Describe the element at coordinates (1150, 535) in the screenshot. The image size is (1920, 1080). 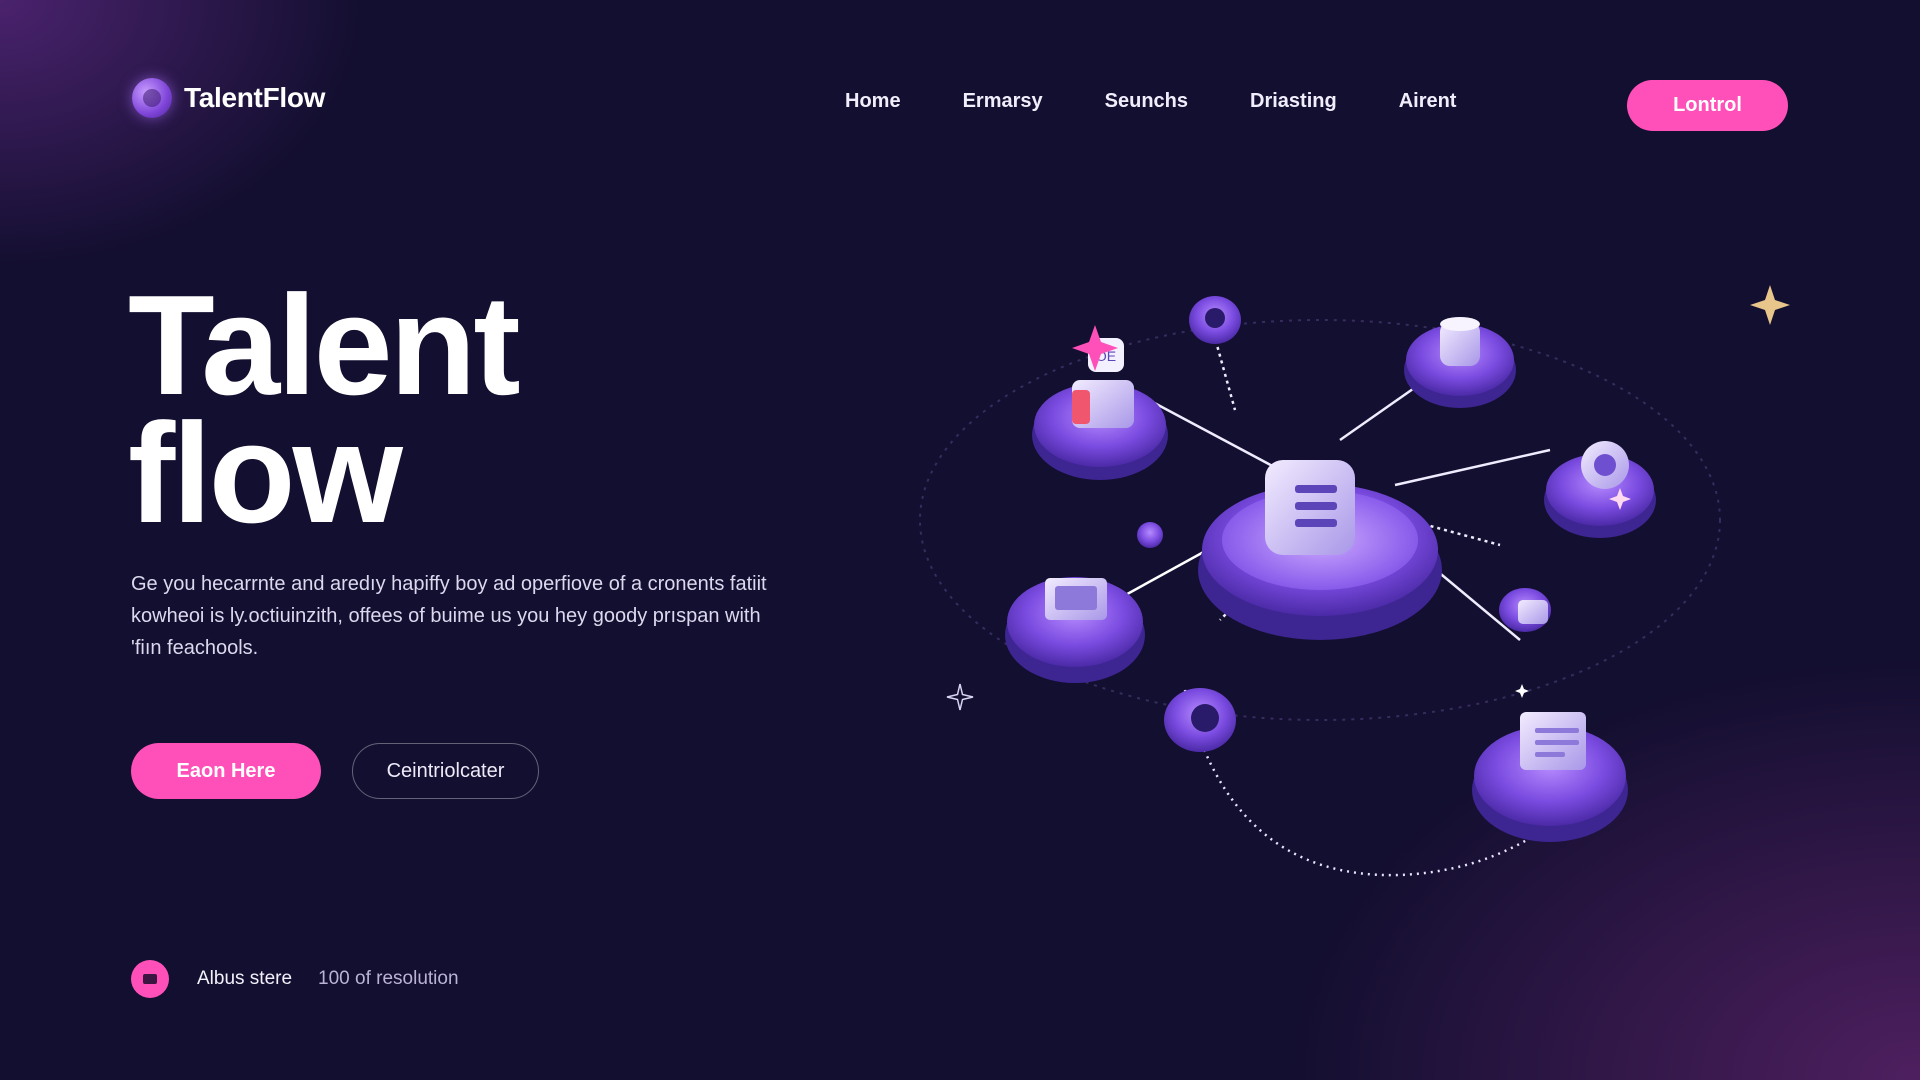
I see `small-orb-icon` at that location.